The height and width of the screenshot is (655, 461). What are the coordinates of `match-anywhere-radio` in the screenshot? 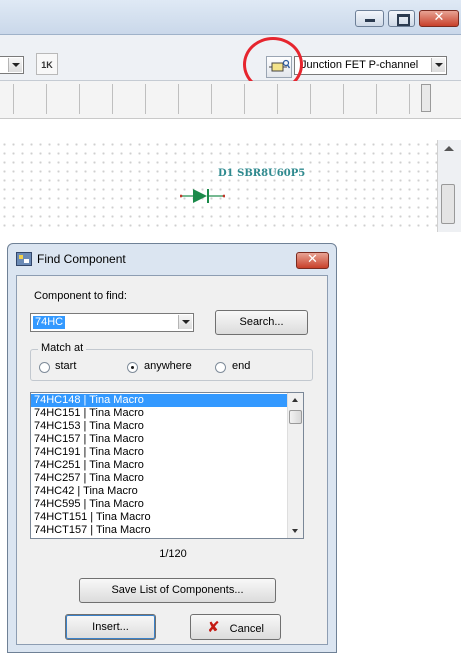 It's located at (132, 367).